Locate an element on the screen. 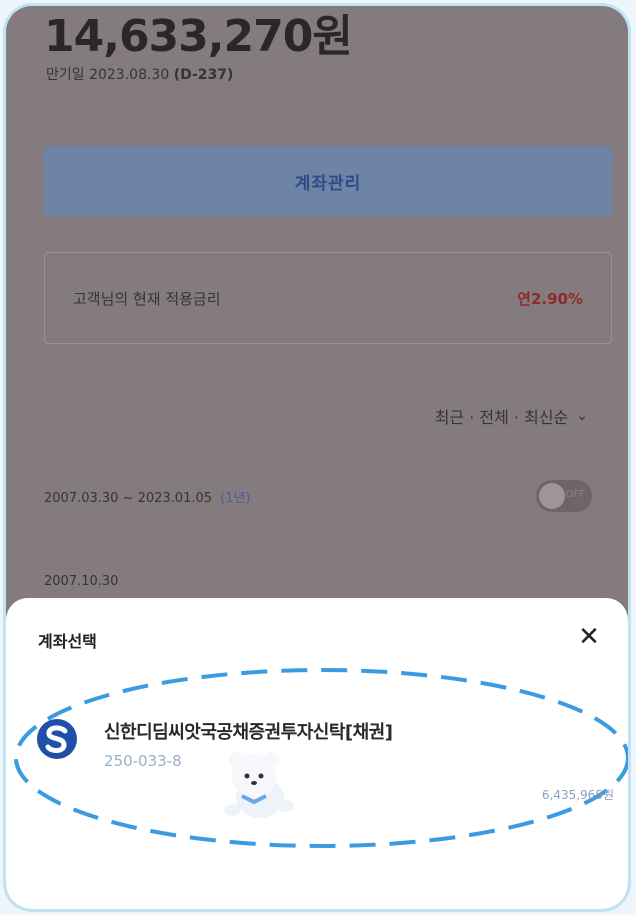 This screenshot has height=915, width=636. history-item-date: 2007.10.30 is located at coordinates (81, 581).